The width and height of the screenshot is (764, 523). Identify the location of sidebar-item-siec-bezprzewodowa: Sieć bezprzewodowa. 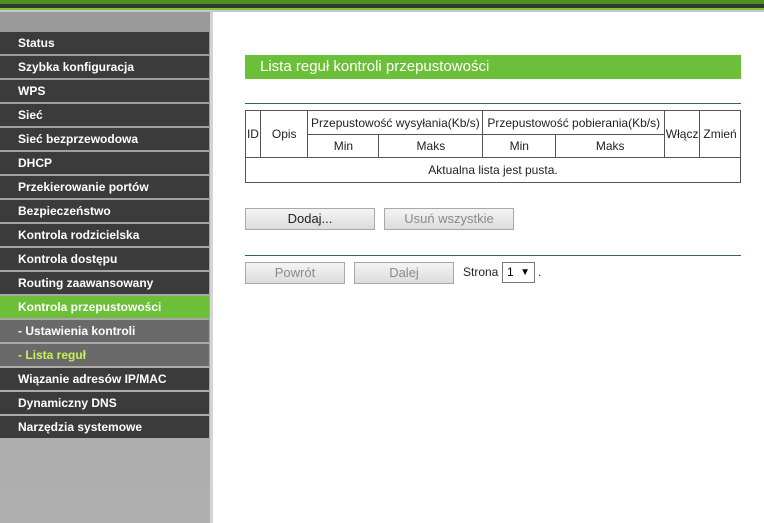
(104, 139).